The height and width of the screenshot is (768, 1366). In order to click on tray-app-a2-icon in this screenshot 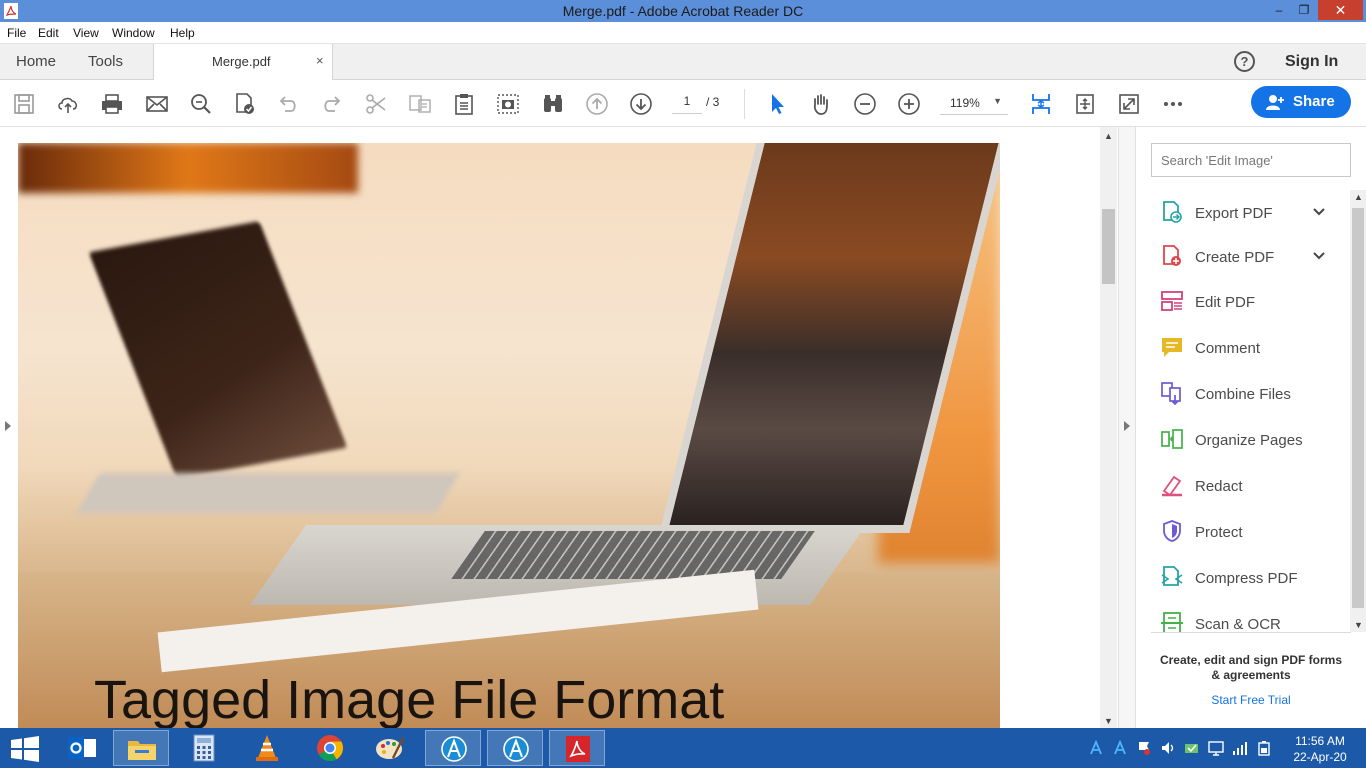, I will do `click(1120, 747)`.